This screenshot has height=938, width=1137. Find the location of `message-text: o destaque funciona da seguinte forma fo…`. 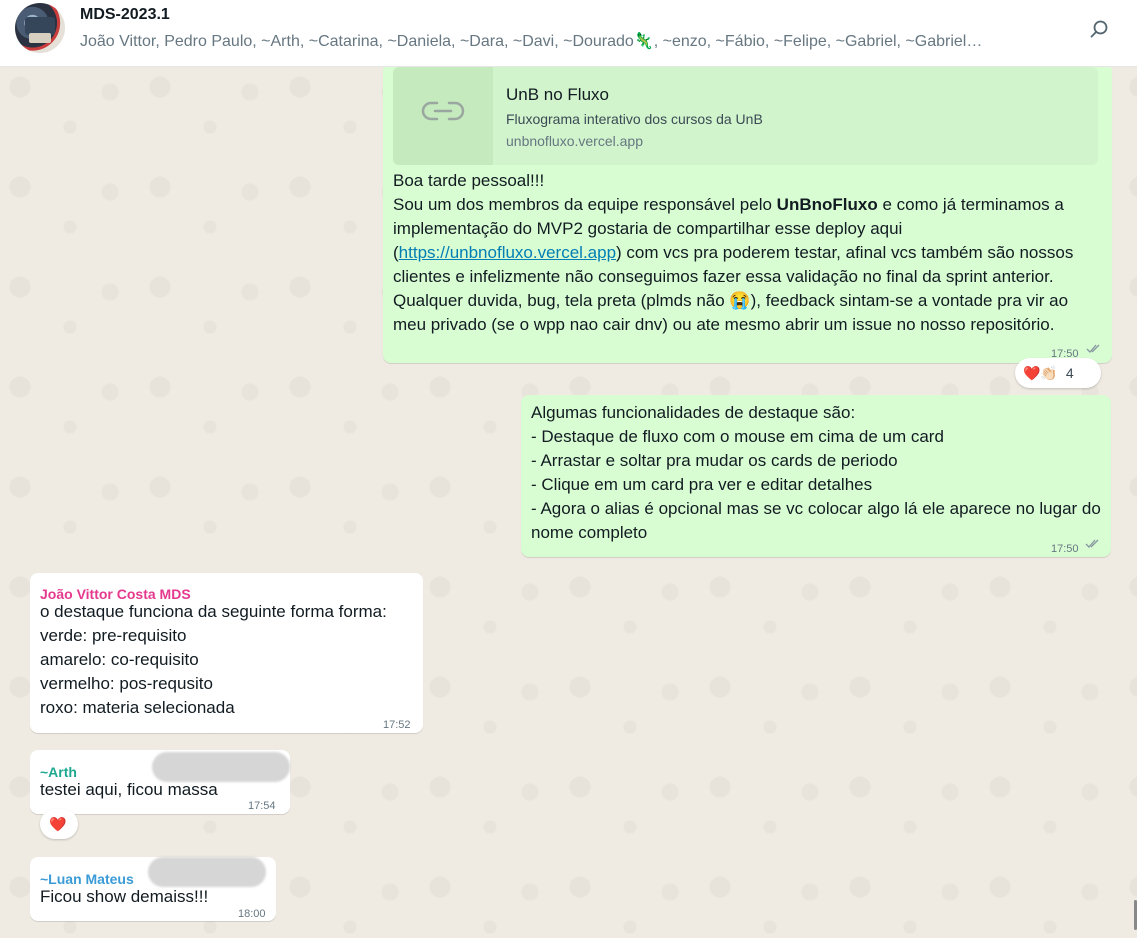

message-text: o destaque funciona da seguinte forma fo… is located at coordinates (213, 659).